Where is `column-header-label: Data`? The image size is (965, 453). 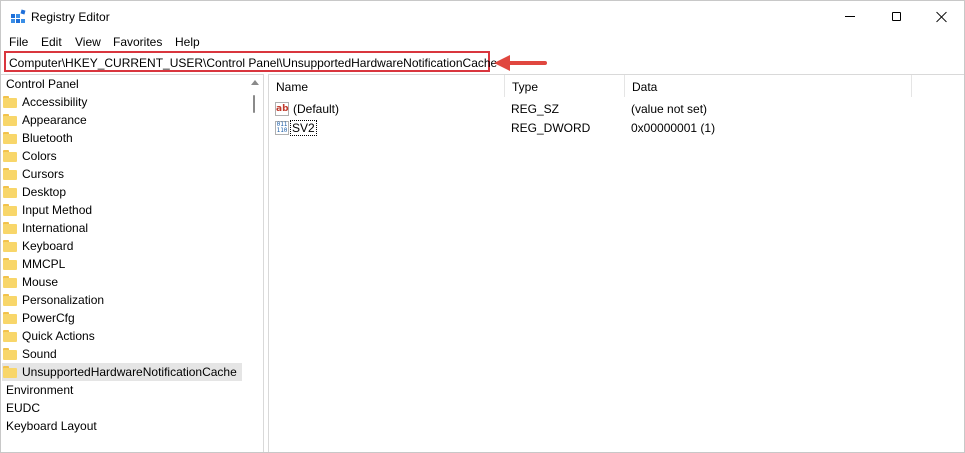
column-header-label: Data is located at coordinates (645, 87).